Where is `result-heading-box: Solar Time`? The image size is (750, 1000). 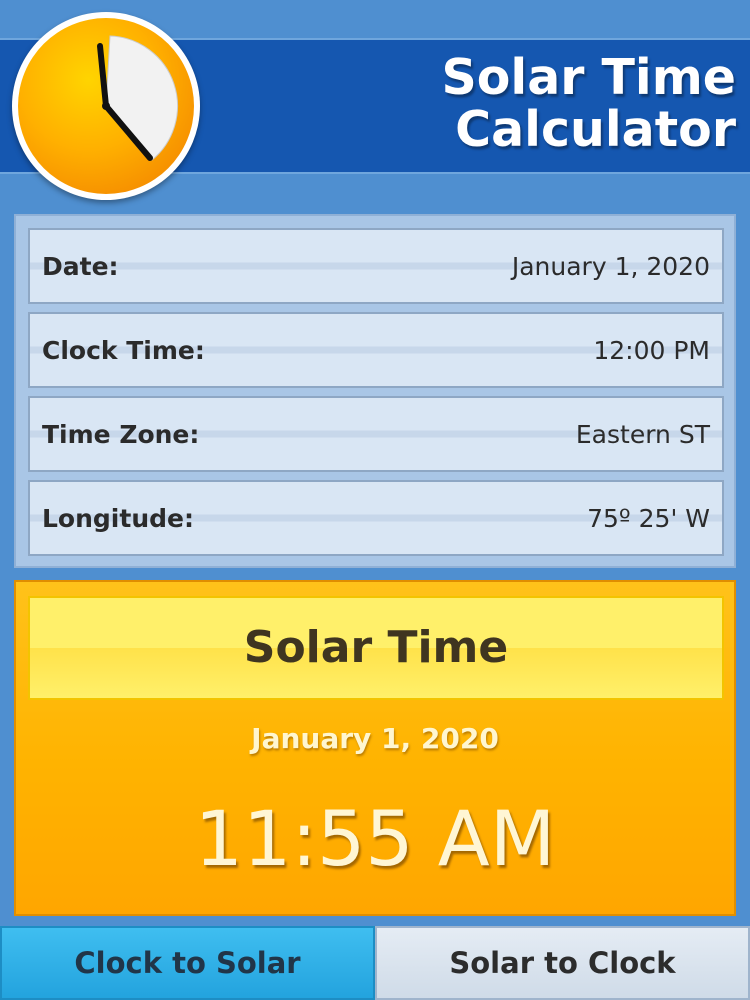 result-heading-box: Solar Time is located at coordinates (376, 648).